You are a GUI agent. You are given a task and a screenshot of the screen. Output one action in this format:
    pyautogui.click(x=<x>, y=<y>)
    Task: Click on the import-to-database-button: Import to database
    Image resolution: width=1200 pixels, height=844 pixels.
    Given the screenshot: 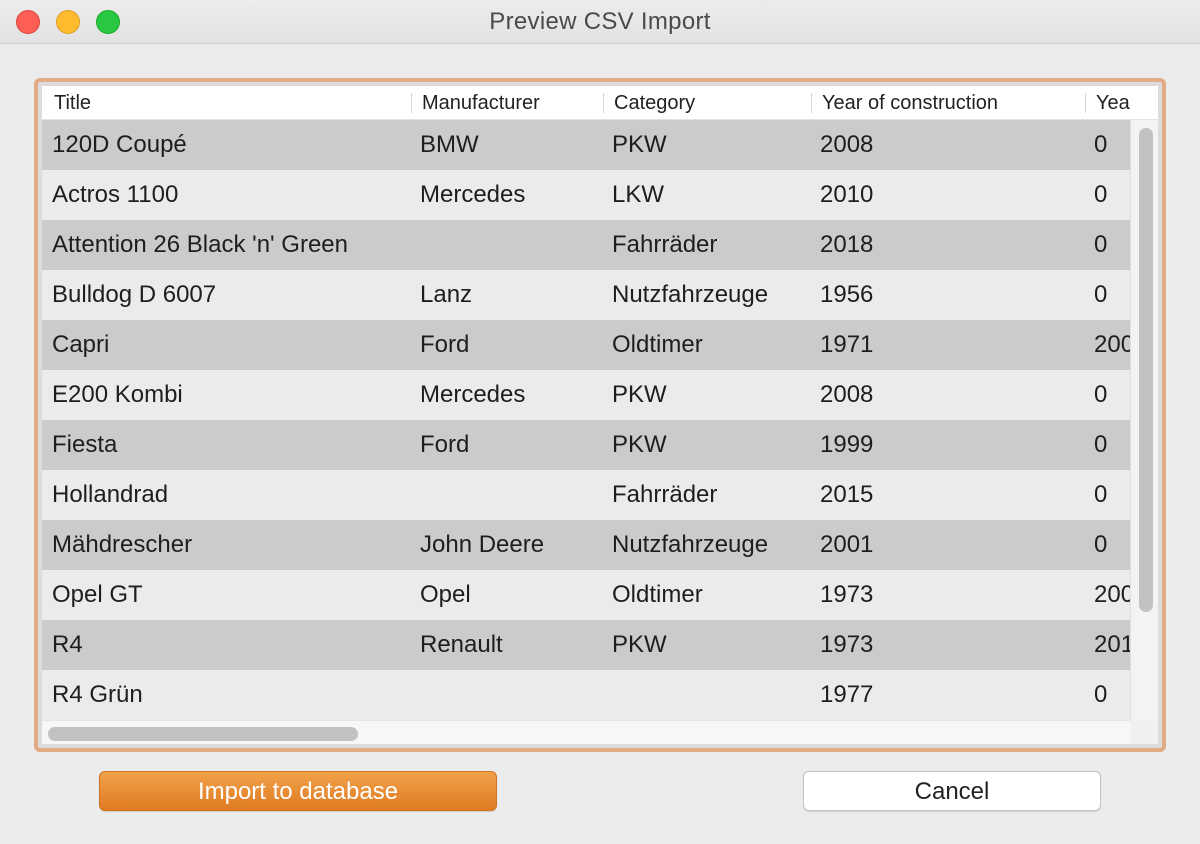 What is the action you would take?
    pyautogui.click(x=298, y=791)
    